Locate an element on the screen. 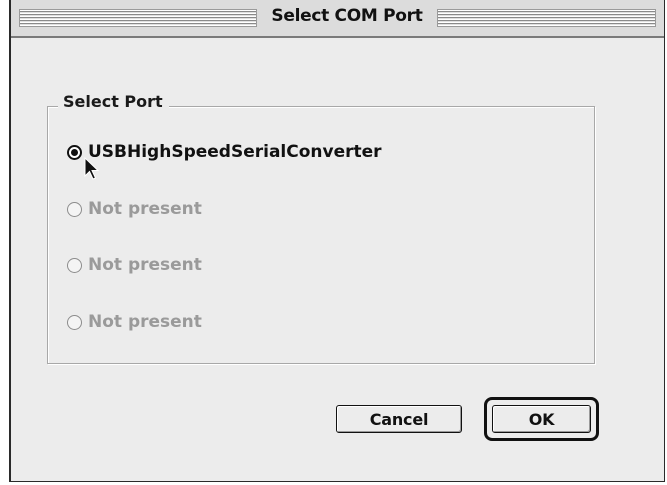 Image resolution: width=667 pixels, height=485 pixels. cancel-button: Cancel is located at coordinates (399, 419).